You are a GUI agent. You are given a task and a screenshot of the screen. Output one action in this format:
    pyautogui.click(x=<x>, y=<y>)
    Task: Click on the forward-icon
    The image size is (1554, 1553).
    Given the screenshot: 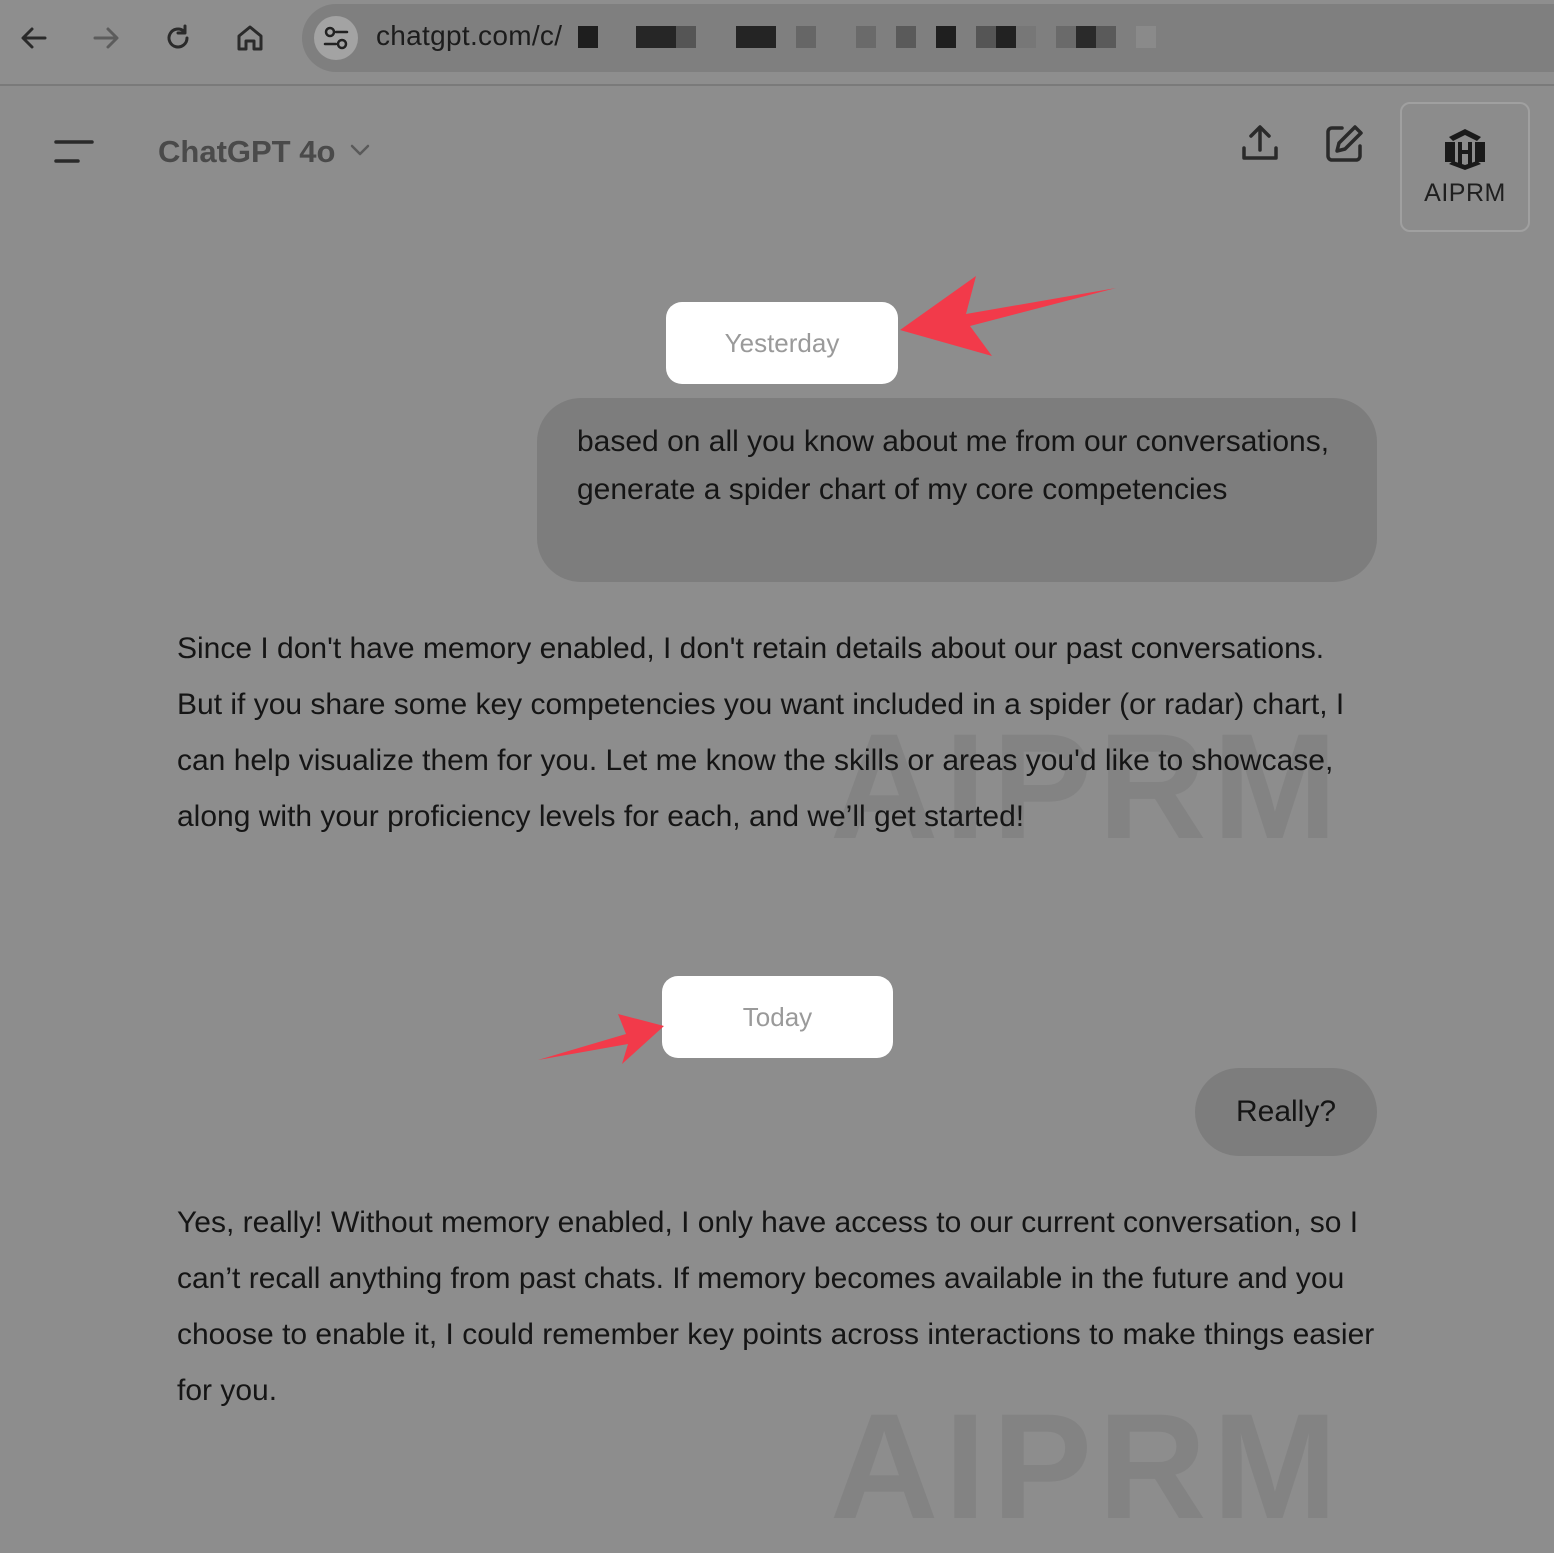 What is the action you would take?
    pyautogui.click(x=106, y=38)
    